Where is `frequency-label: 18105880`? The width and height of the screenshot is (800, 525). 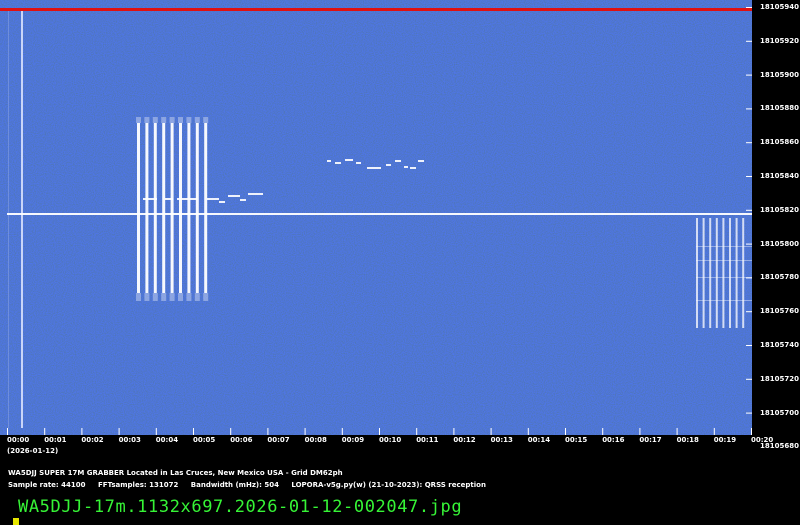
frequency-label: 18105880 is located at coordinates (779, 108).